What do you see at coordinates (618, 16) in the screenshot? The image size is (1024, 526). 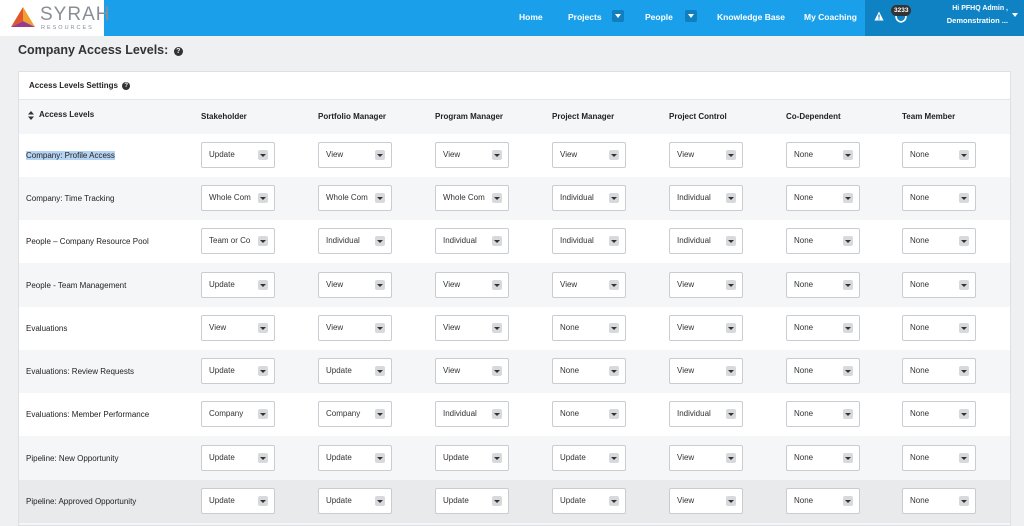 I see `nav-projects-dropdown-icon` at bounding box center [618, 16].